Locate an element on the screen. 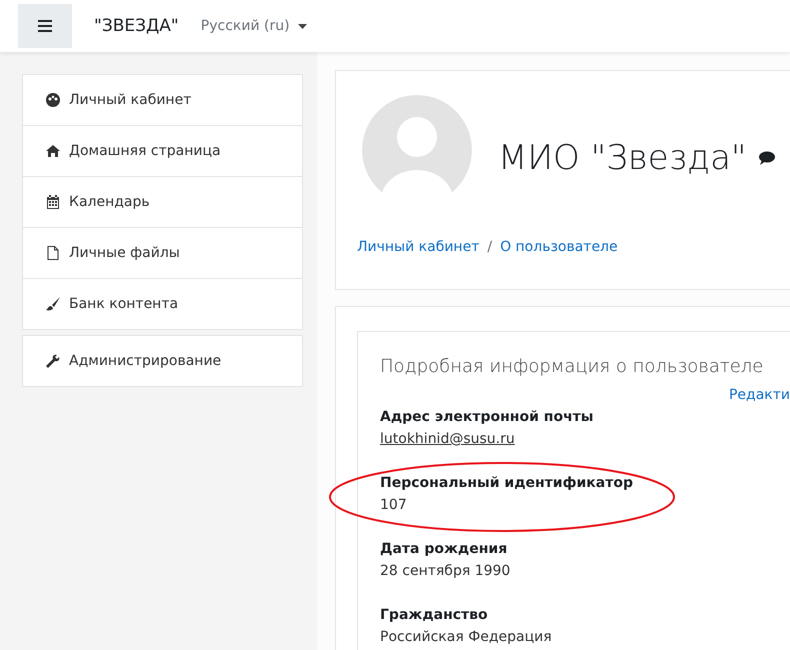 This screenshot has width=790, height=650. section-title: Подробная информация о пользователе is located at coordinates (572, 366).